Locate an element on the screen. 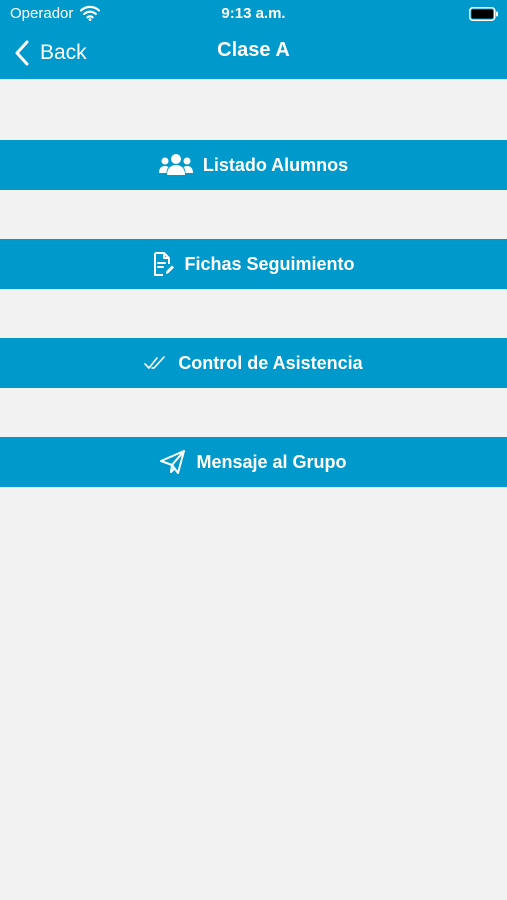  paper-plane-icon is located at coordinates (173, 462).